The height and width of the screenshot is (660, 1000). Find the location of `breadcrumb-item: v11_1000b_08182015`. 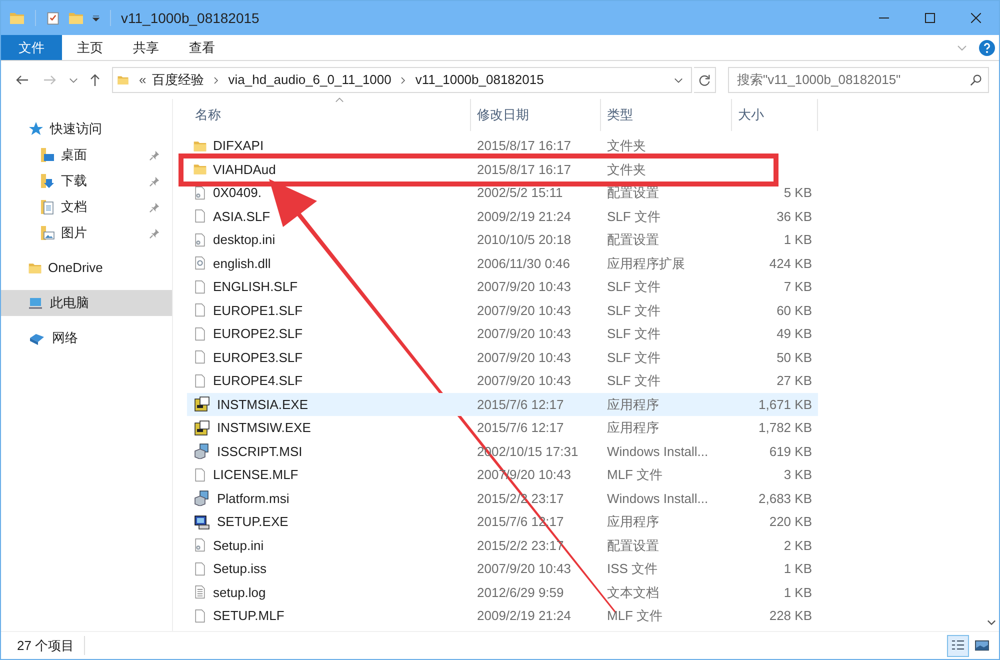

breadcrumb-item: v11_1000b_08182015 is located at coordinates (479, 80).